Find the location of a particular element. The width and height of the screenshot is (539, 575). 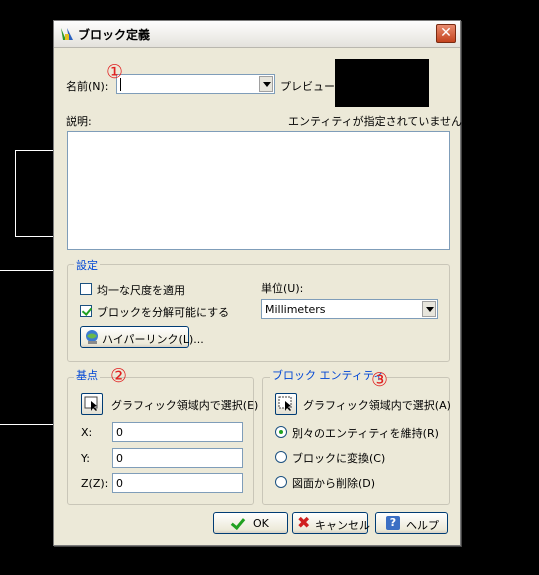

x-input: 0 is located at coordinates (177, 432).